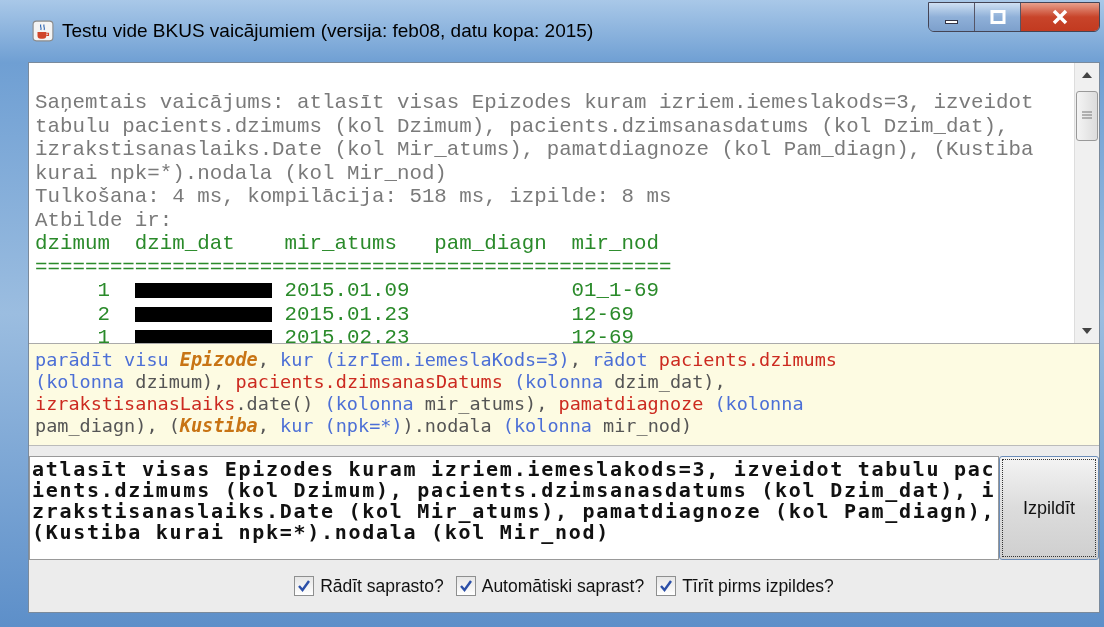 Image resolution: width=1104 pixels, height=627 pixels. What do you see at coordinates (563, 586) in the screenshot?
I see `checkbox-label: Automātiski saprast?` at bounding box center [563, 586].